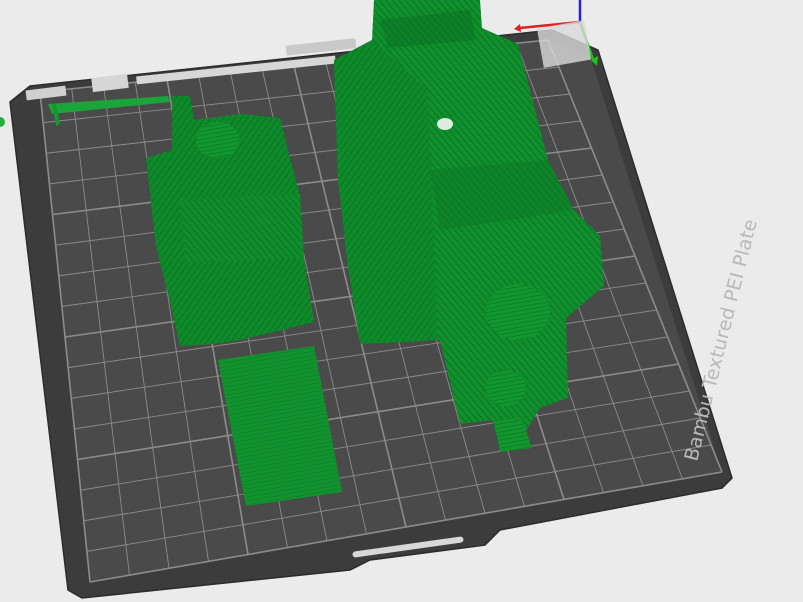  What do you see at coordinates (218, 140) in the screenshot?
I see `model-feature-boss` at bounding box center [218, 140].